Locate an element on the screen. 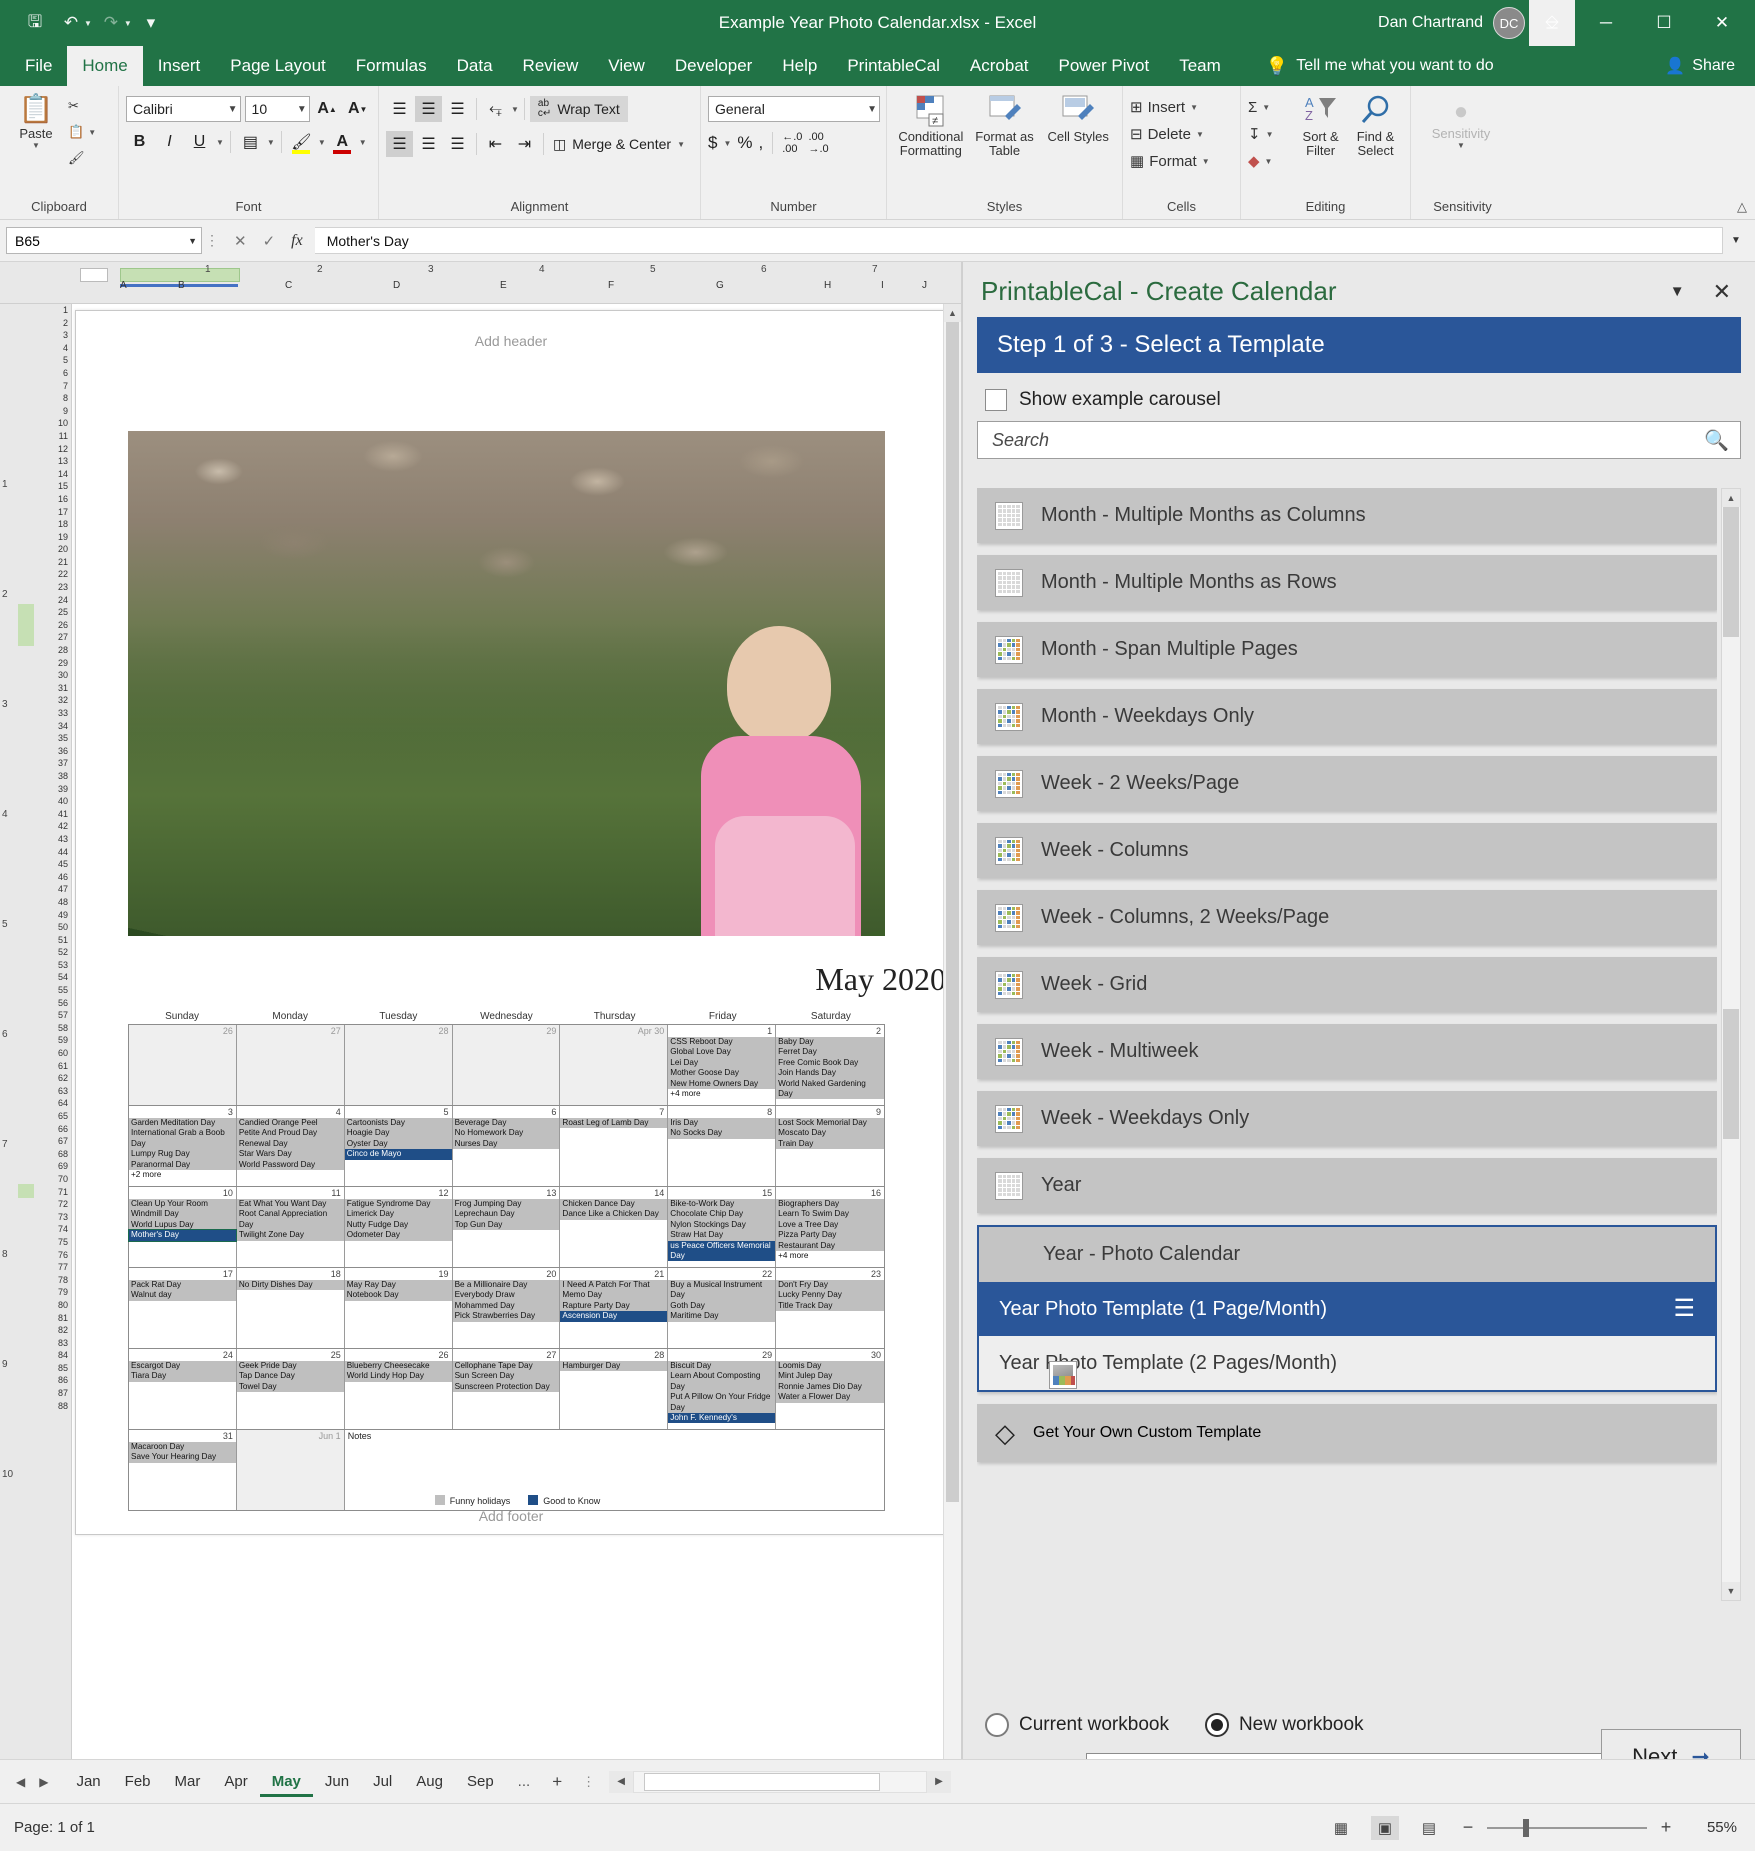 The width and height of the screenshot is (1755, 1851). template-item: Week - Multiweek is located at coordinates (1347, 1051).